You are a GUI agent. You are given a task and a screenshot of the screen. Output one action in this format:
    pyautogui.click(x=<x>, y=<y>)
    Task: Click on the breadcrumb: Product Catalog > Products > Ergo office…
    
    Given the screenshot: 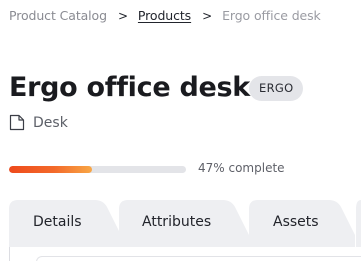 What is the action you would take?
    pyautogui.click(x=165, y=15)
    